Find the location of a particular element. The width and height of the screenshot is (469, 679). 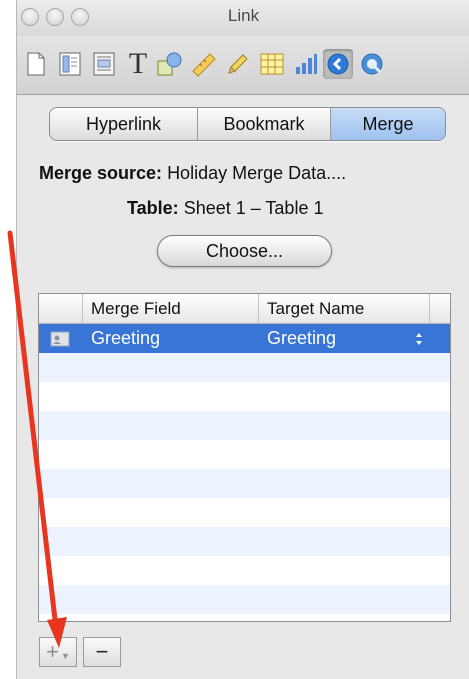

add-field-button: + ▼ is located at coordinates (58, 652).